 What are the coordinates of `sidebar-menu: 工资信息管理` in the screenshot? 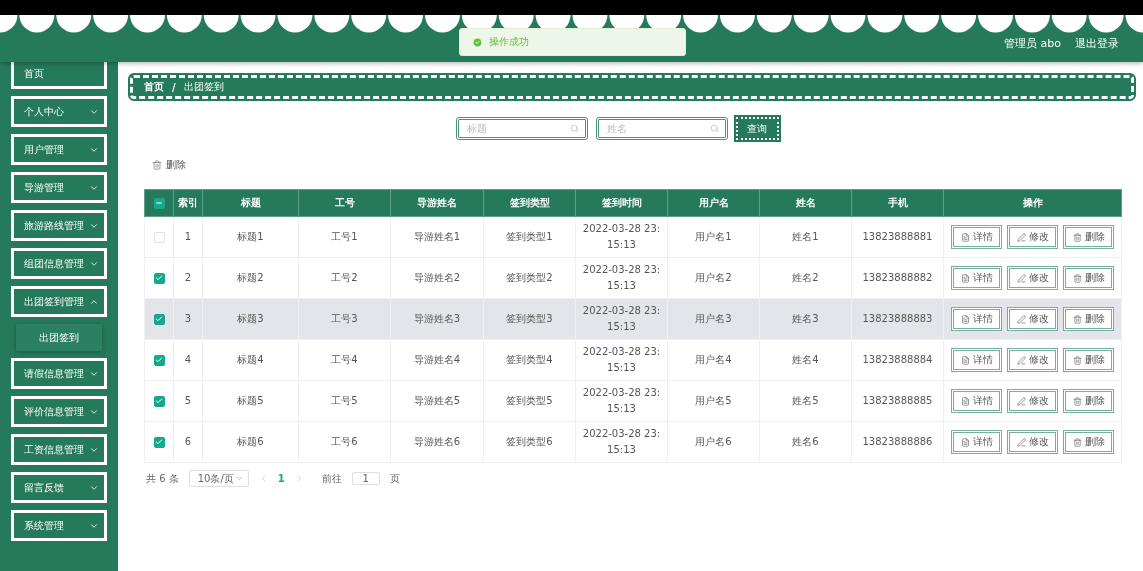 It's located at (59, 449).